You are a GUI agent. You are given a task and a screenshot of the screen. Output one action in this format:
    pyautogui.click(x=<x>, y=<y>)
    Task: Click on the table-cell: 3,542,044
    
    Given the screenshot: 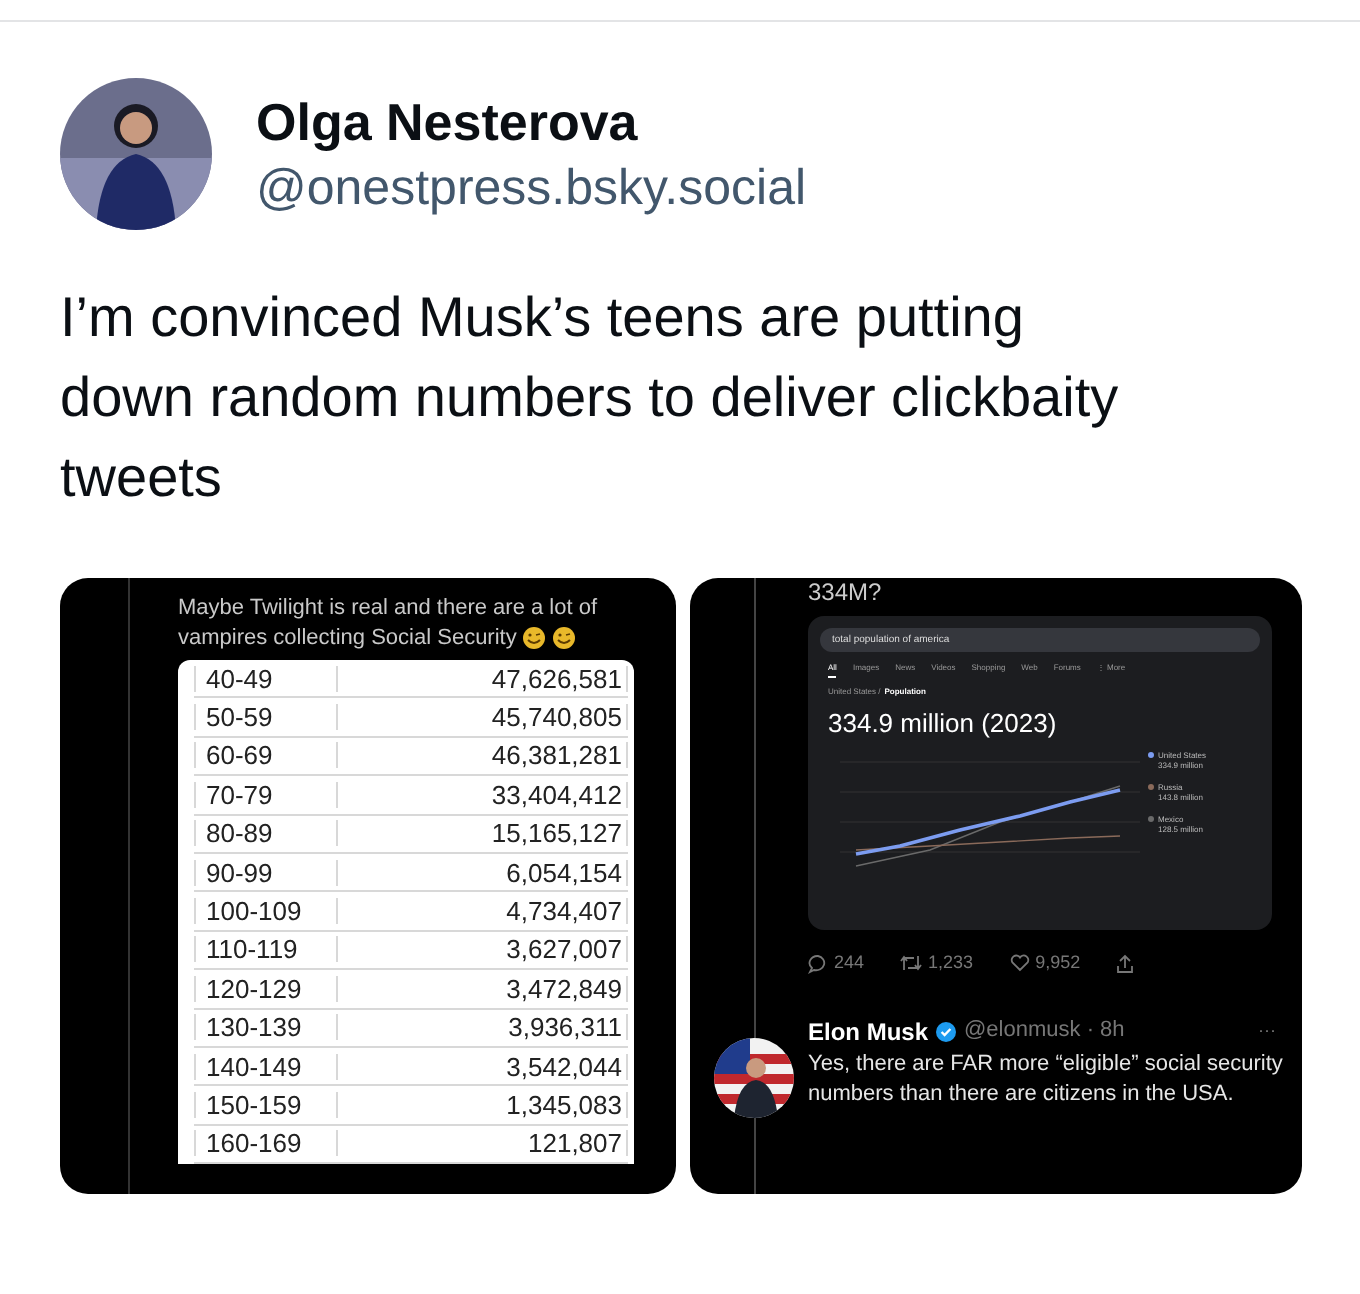 What is the action you would take?
    pyautogui.click(x=483, y=1066)
    